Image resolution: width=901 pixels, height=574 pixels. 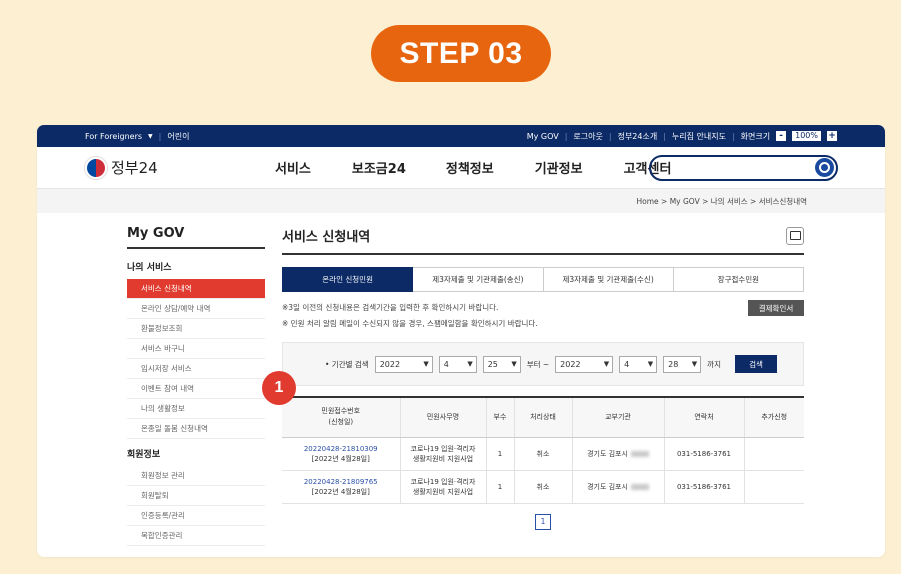 I want to click on col-agency: 교부기관, so click(x=618, y=417).